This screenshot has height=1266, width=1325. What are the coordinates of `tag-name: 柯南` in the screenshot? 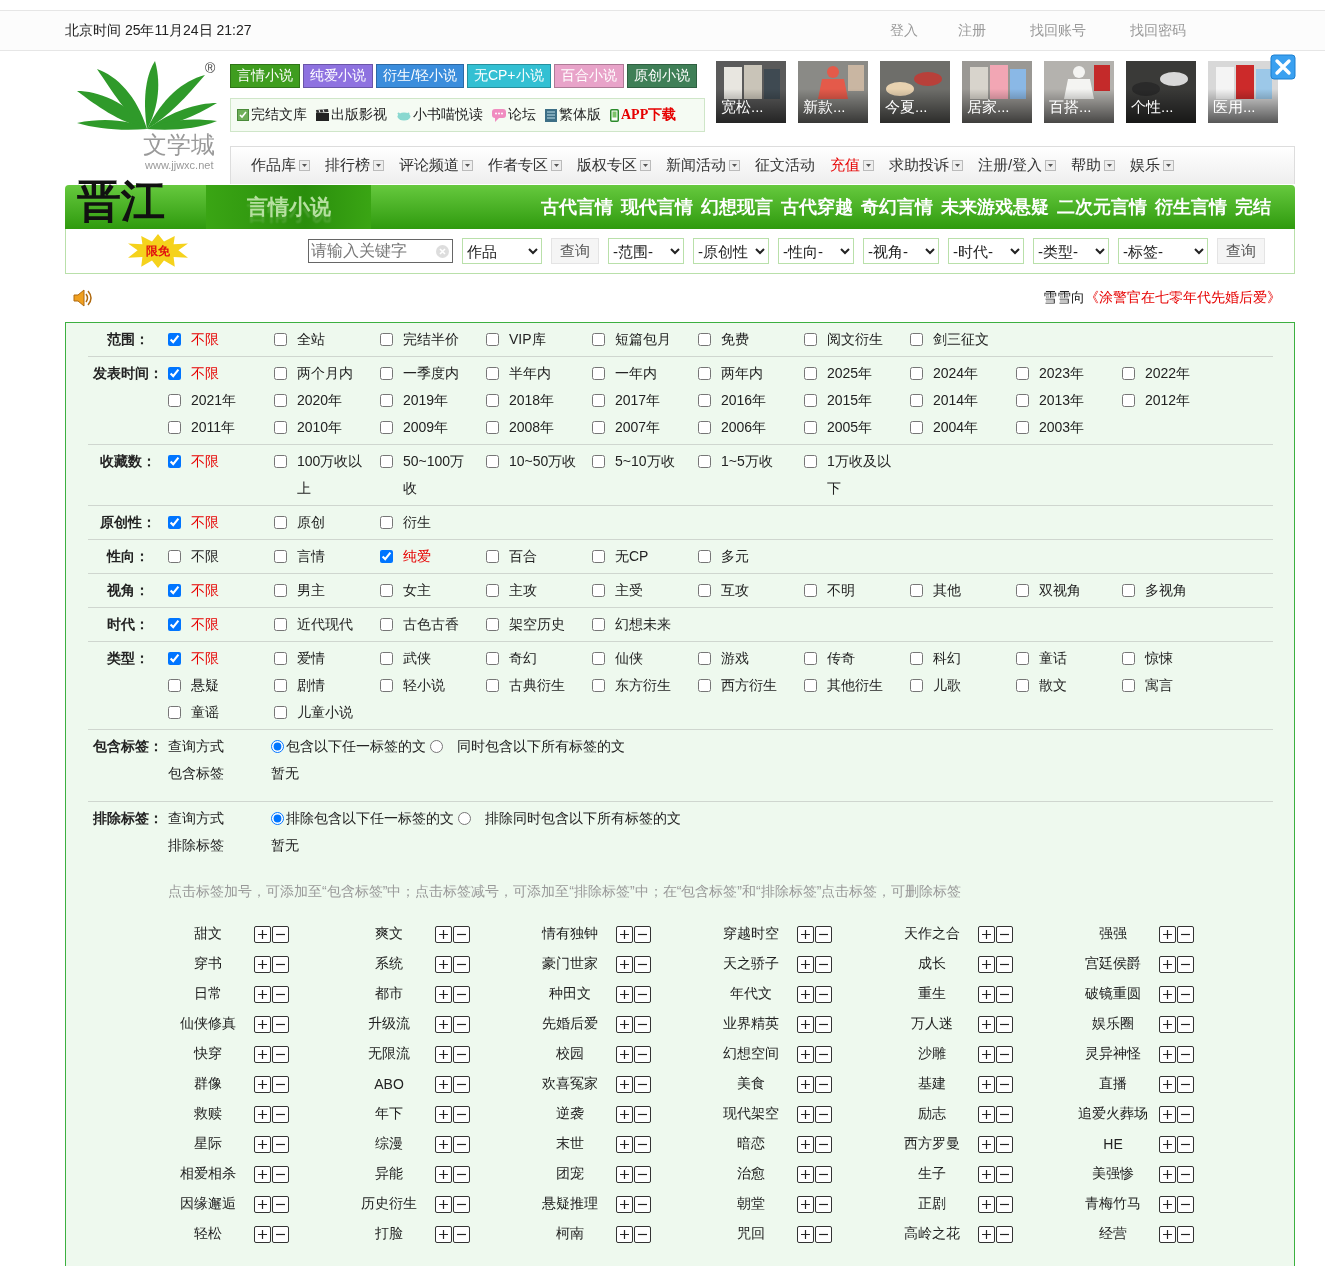 It's located at (570, 1234).